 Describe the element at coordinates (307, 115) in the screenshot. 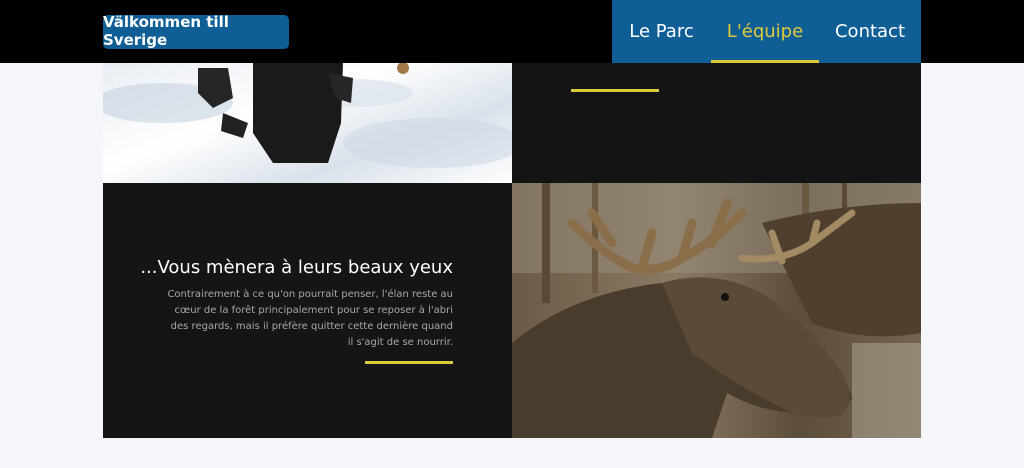

I see `snow-photo-illustration` at that location.